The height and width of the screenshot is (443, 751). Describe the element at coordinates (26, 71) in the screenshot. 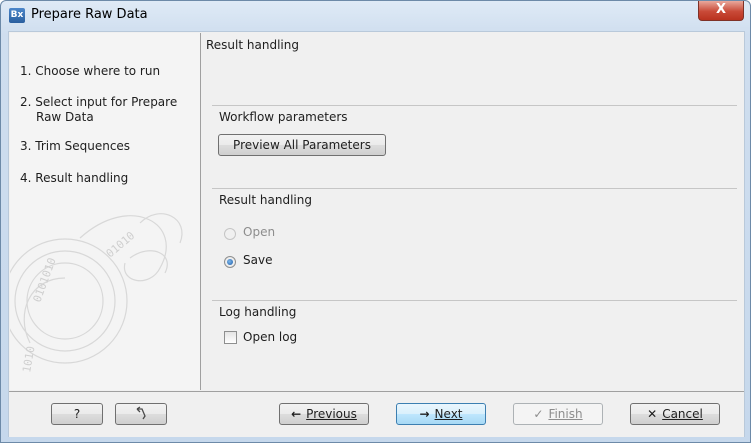

I see `step-number: 1.` at that location.